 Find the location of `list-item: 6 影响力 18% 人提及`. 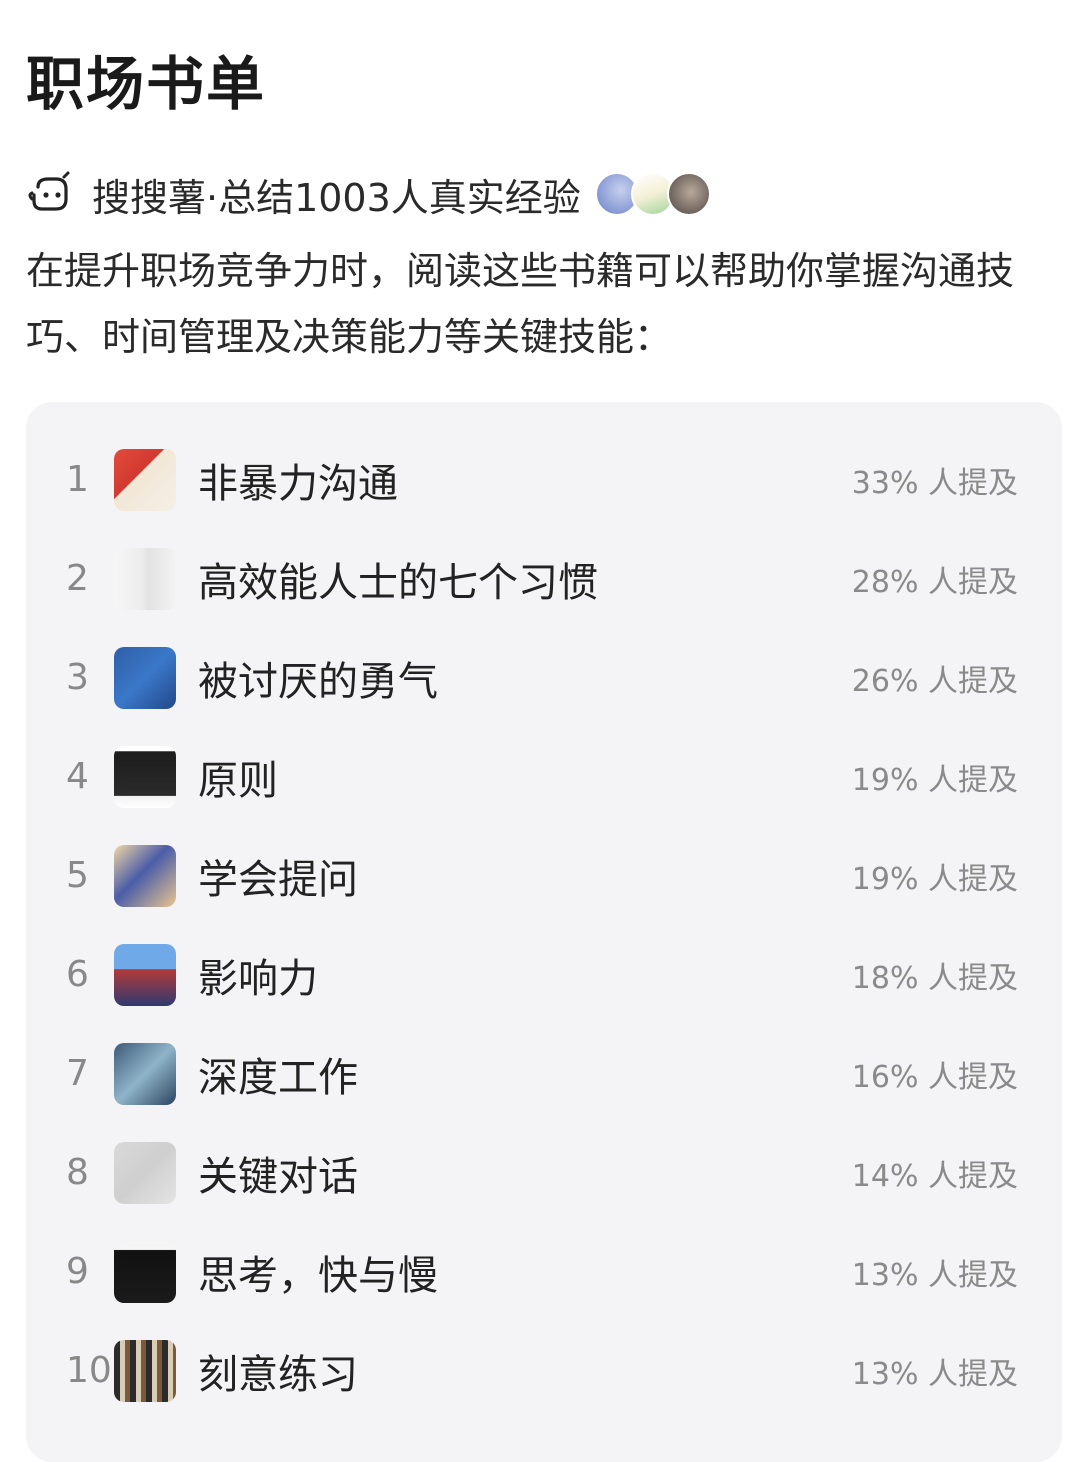

list-item: 6 影响力 18% 人提及 is located at coordinates (544, 974).